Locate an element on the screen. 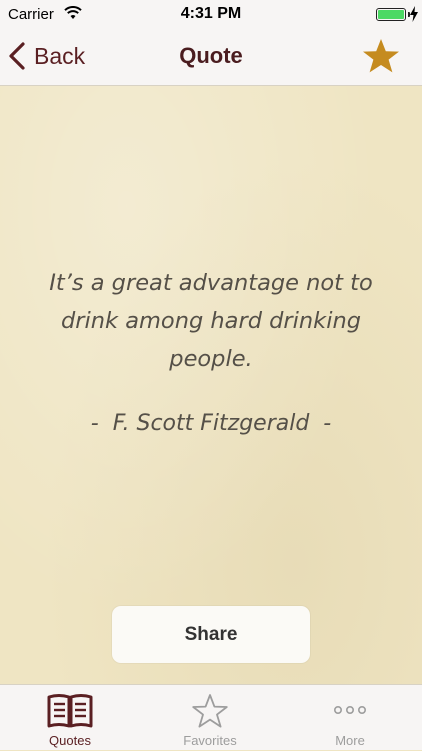 This screenshot has width=422, height=751. tab-quotes: Quotes is located at coordinates (70, 718).